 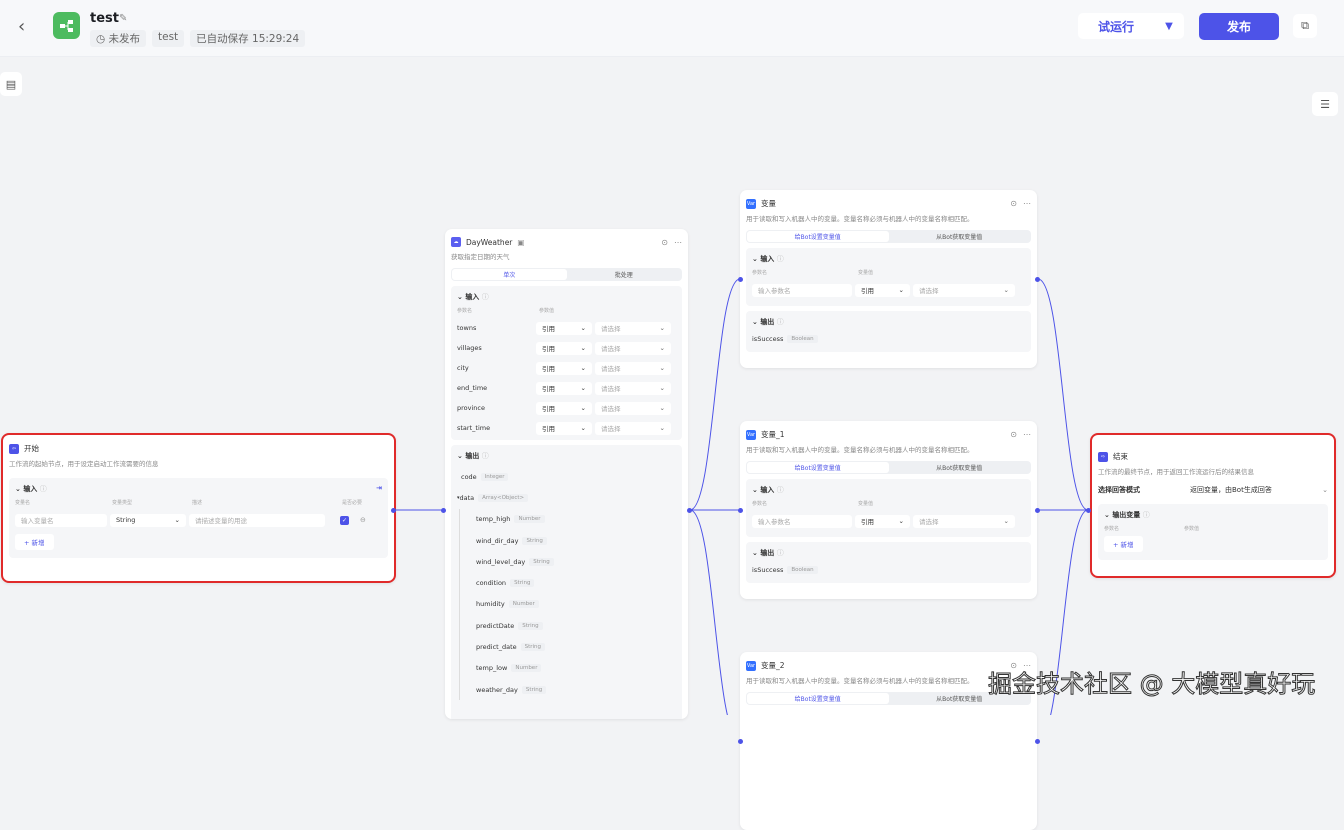 I want to click on input-row: end_time 引用 ⌄ 请选择 ⌄, so click(x=566, y=388).